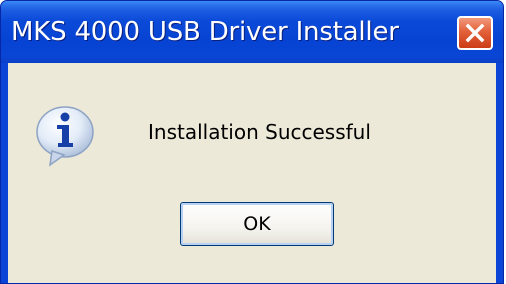 The height and width of the screenshot is (284, 506). What do you see at coordinates (205, 32) in the screenshot?
I see `window-title: MKS 4000 USB Driver Installer` at bounding box center [205, 32].